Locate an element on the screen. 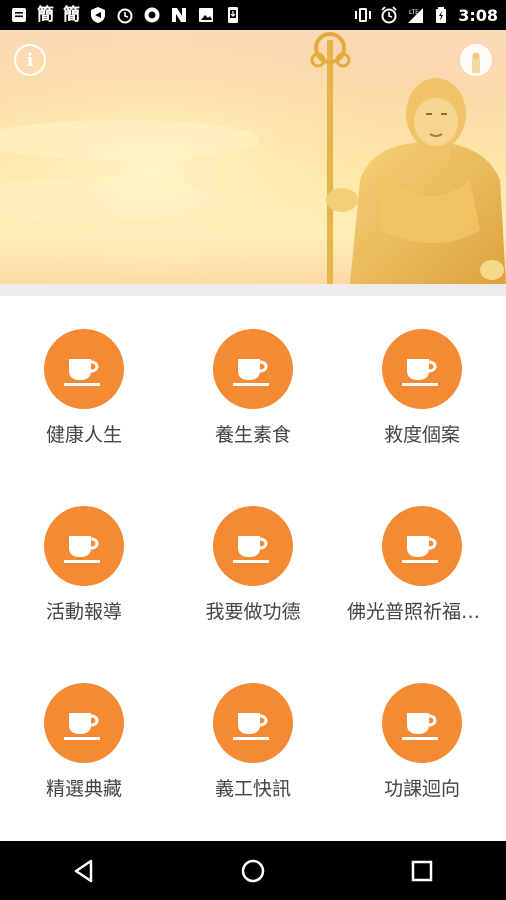 The height and width of the screenshot is (900, 506). profile-button is located at coordinates (476, 60).